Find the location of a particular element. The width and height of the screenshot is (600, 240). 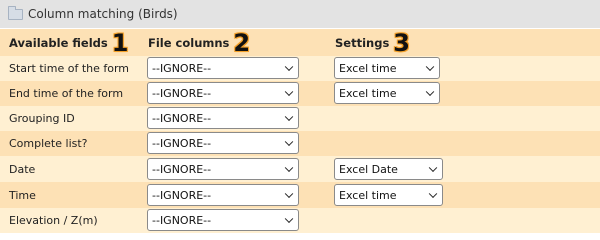

setting-select: Excel Date is located at coordinates (388, 169).